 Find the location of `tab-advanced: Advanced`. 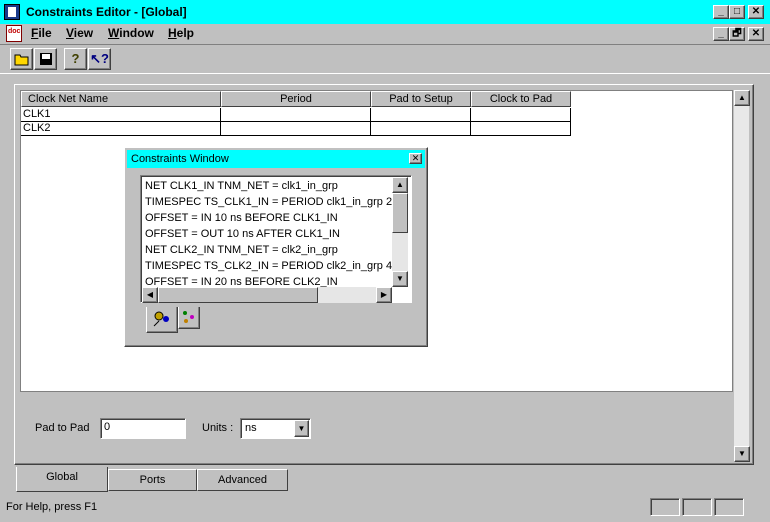

tab-advanced: Advanced is located at coordinates (242, 480).